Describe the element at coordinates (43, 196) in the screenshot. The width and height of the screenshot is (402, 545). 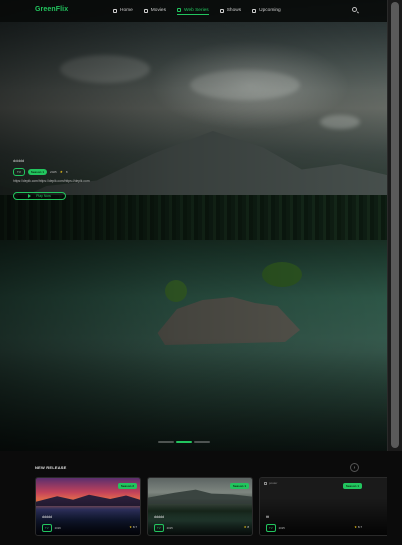
I see `play-now-label: Play Now` at that location.